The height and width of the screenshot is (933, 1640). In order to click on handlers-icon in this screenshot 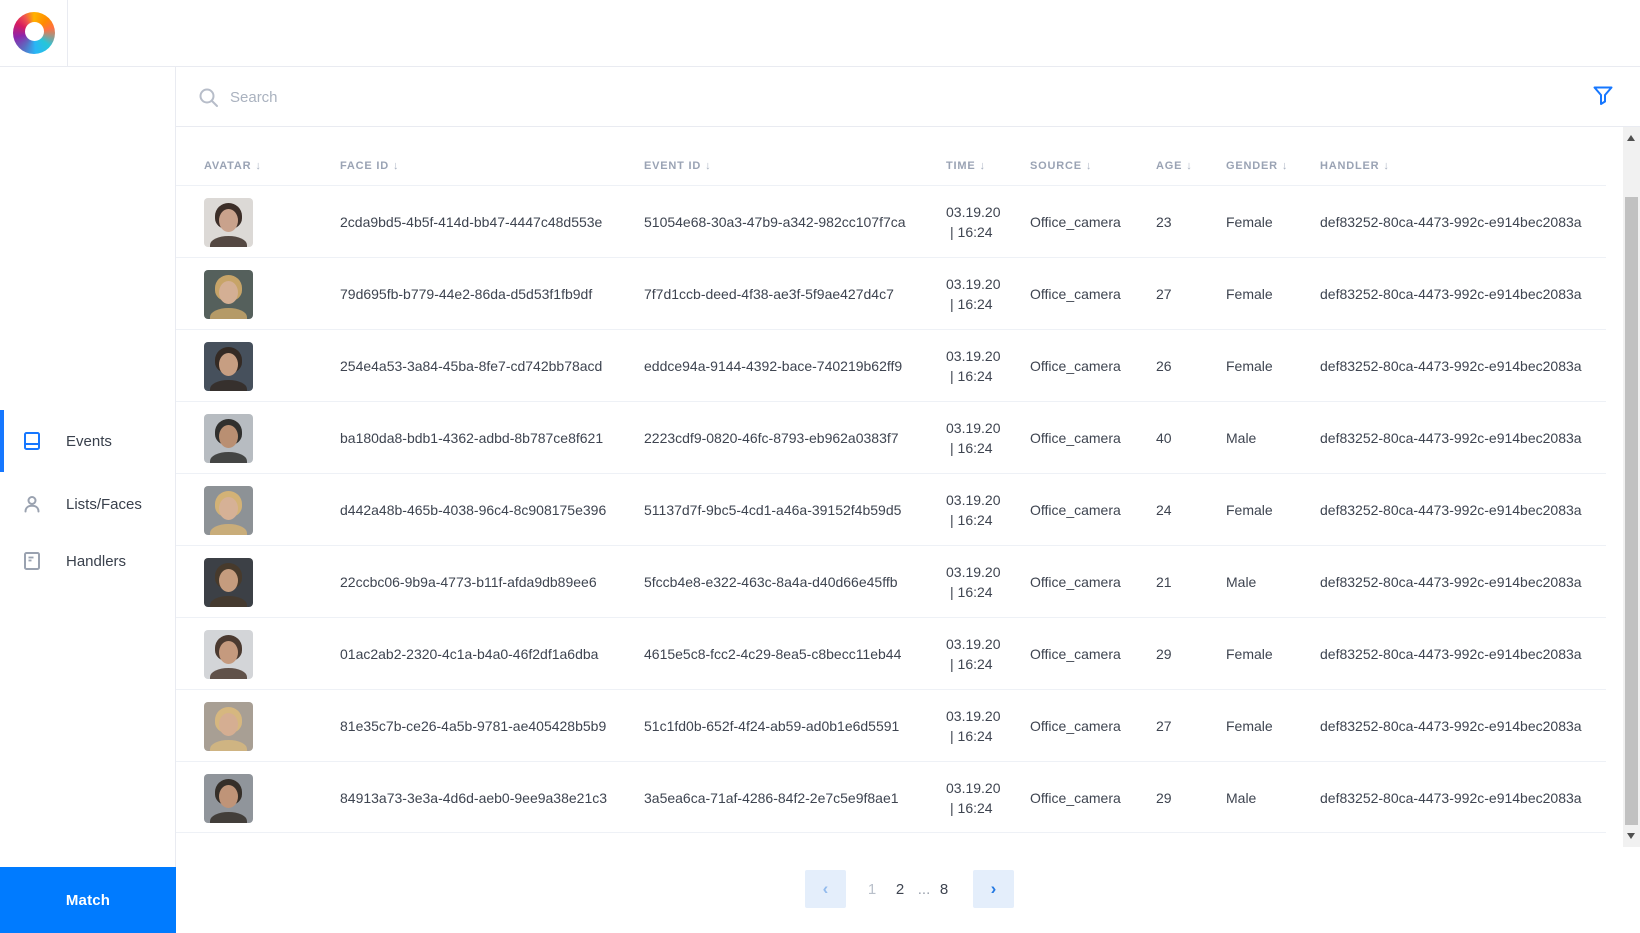, I will do `click(32, 561)`.